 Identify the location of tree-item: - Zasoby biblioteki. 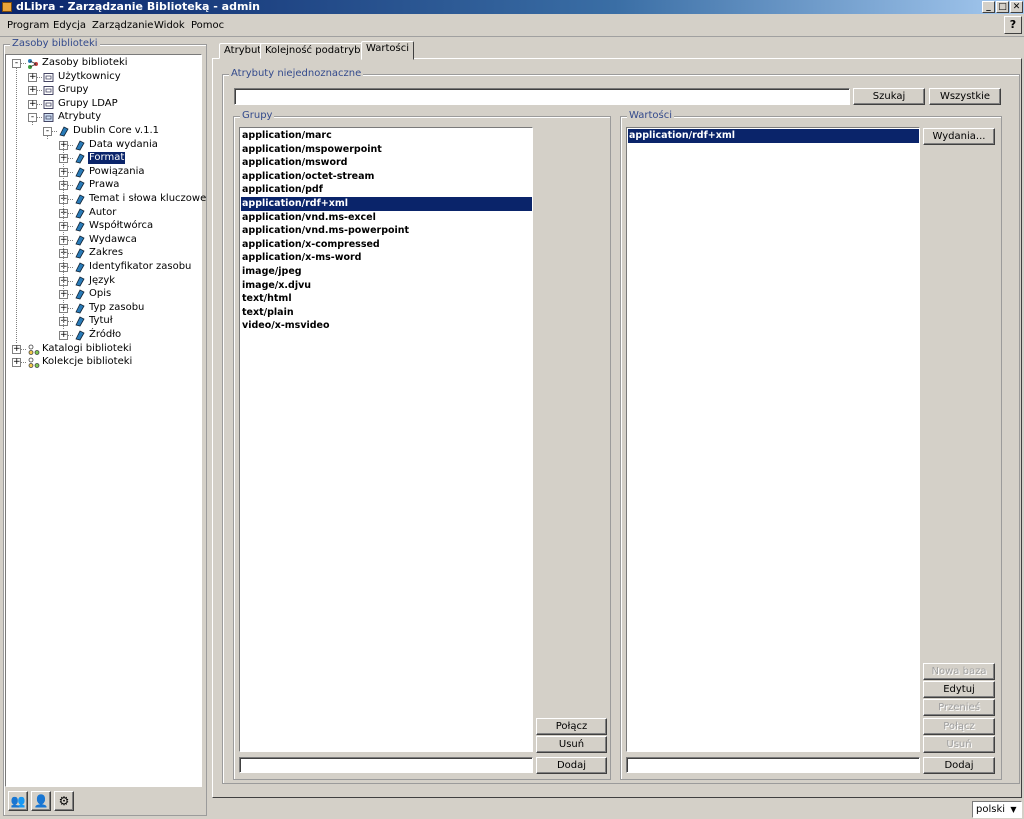
(103, 63).